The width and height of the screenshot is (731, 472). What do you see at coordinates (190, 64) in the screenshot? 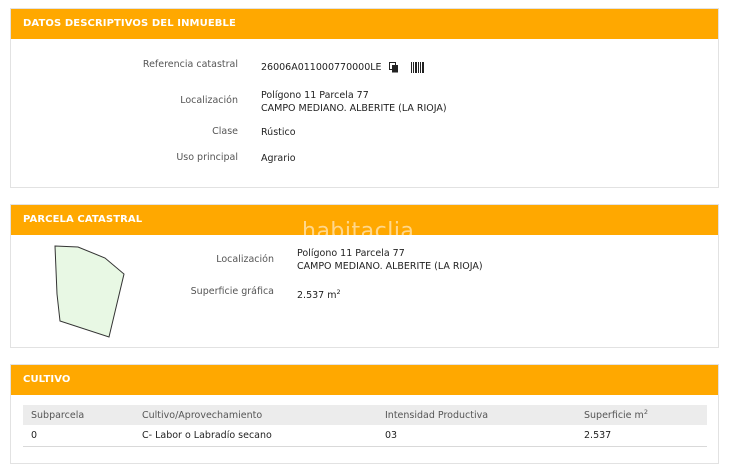
I see `ref-label: Referencia catastral` at bounding box center [190, 64].